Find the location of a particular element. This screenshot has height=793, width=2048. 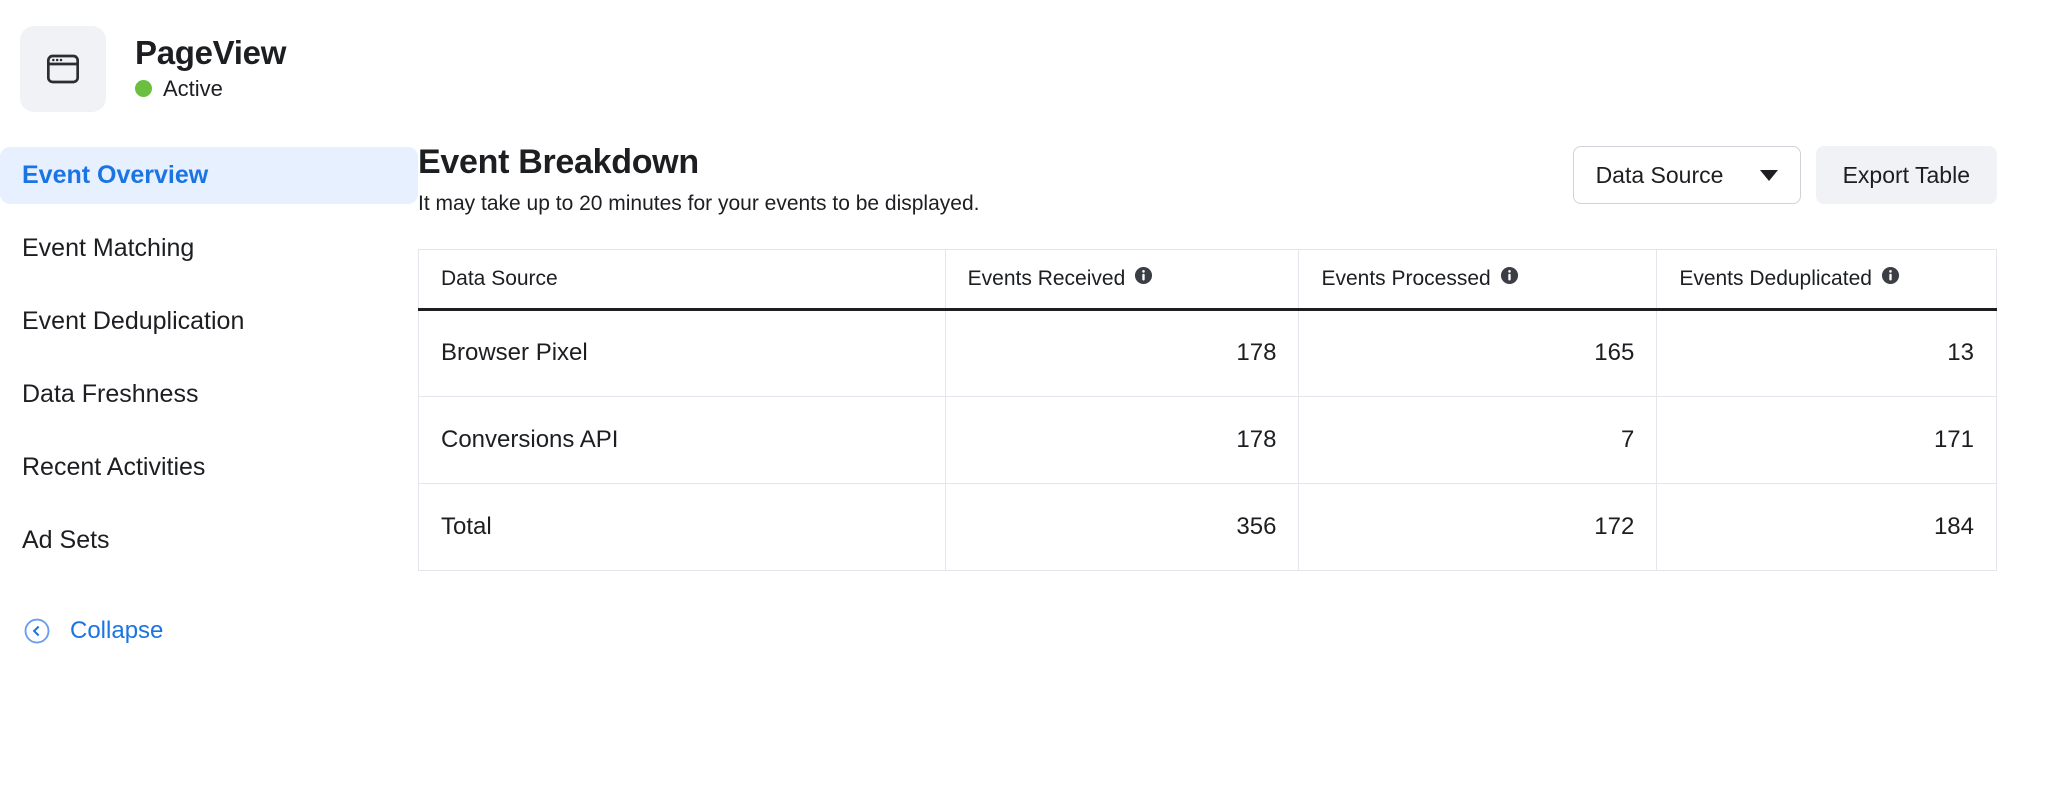

header-actions: Data Source Export Table is located at coordinates (1784, 172).